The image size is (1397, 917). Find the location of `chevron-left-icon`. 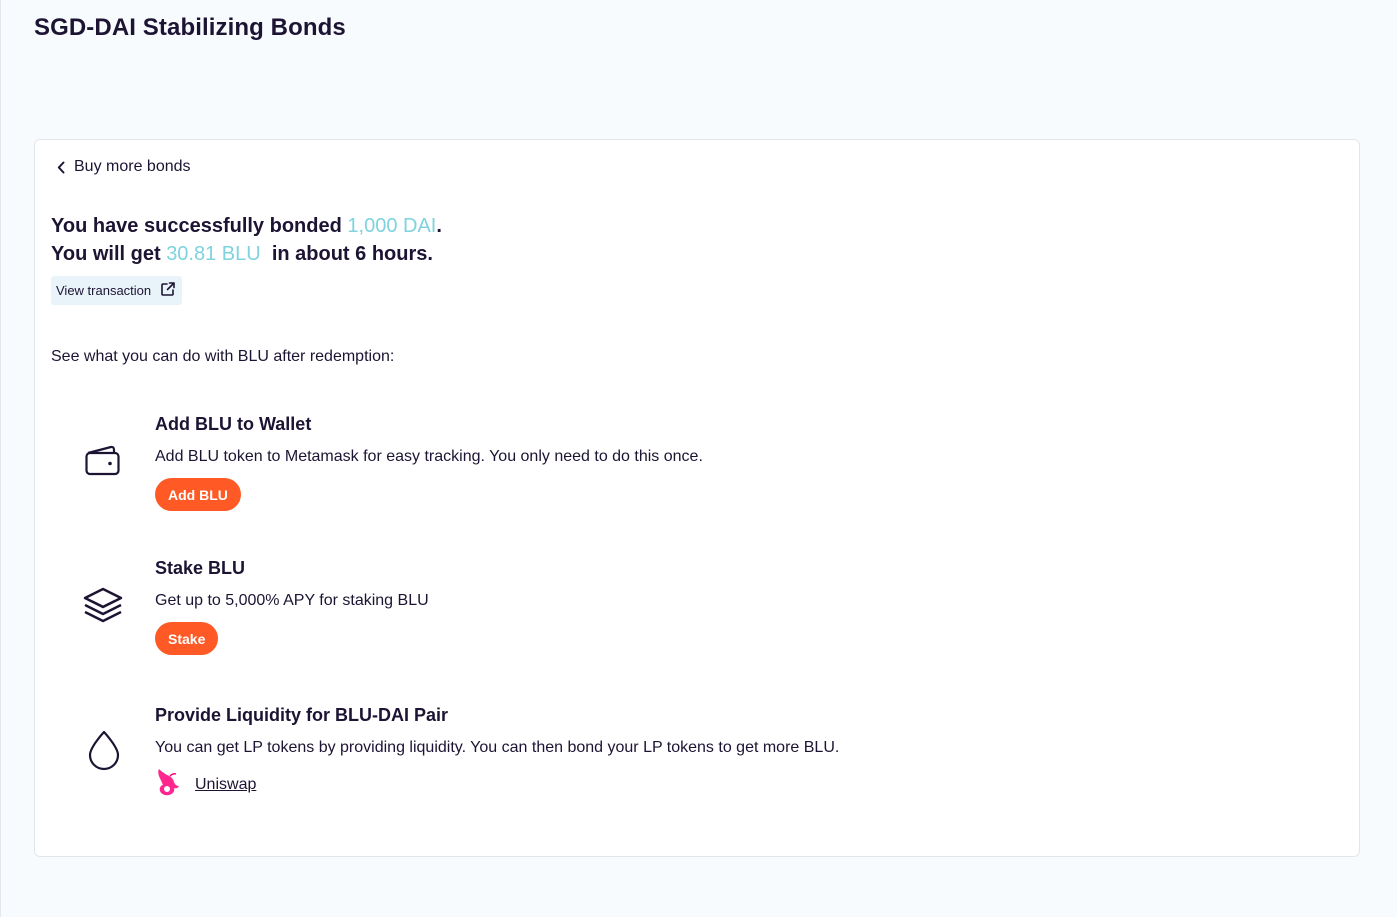

chevron-left-icon is located at coordinates (61, 167).